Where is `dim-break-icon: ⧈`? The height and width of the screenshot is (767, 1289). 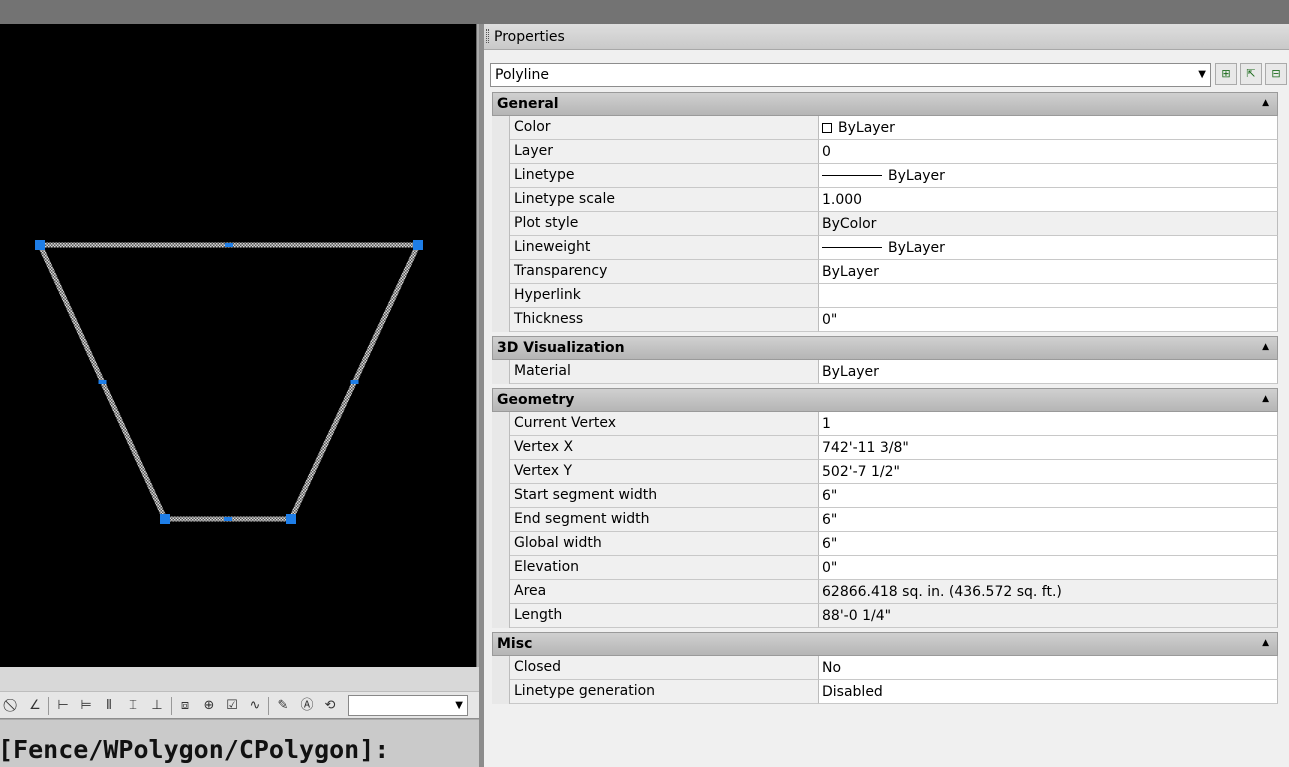
dim-break-icon: ⧈ is located at coordinates (185, 706).